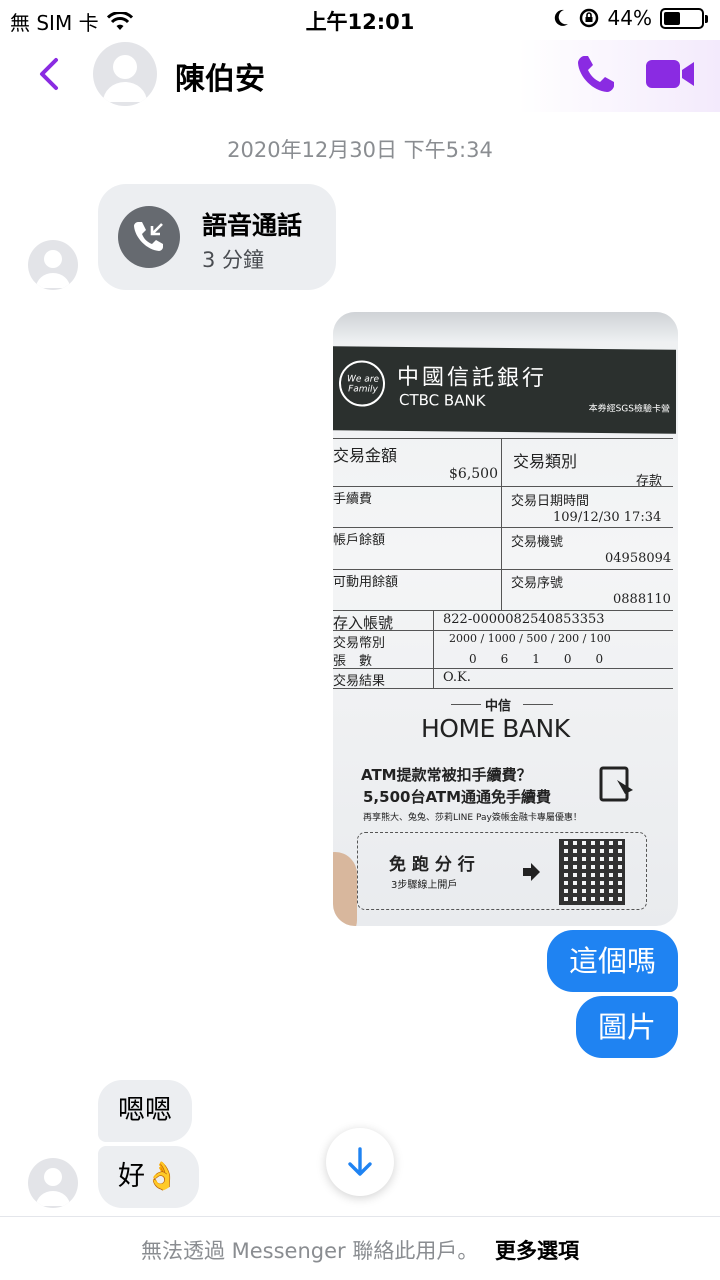  Describe the element at coordinates (366, 582) in the screenshot. I see `available-label: 可動用餘額` at that location.